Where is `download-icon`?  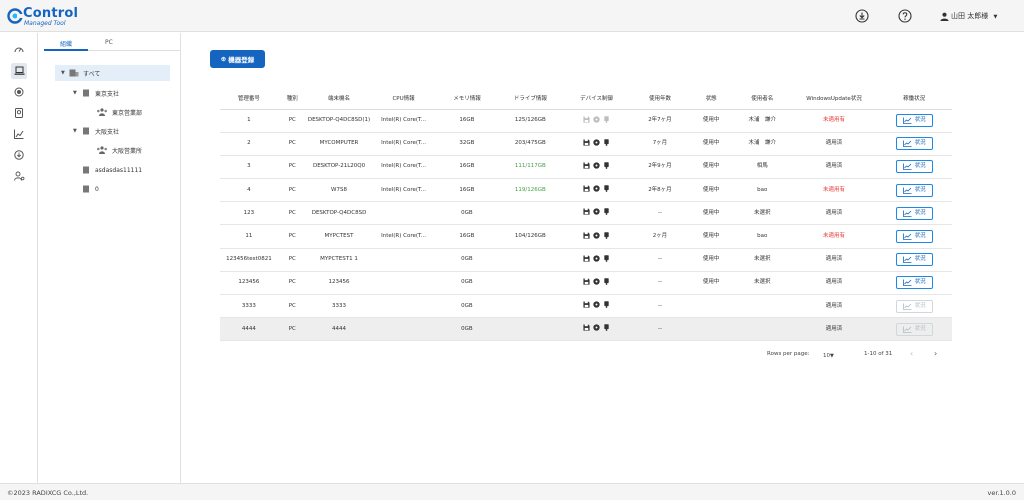 download-icon is located at coordinates (862, 16).